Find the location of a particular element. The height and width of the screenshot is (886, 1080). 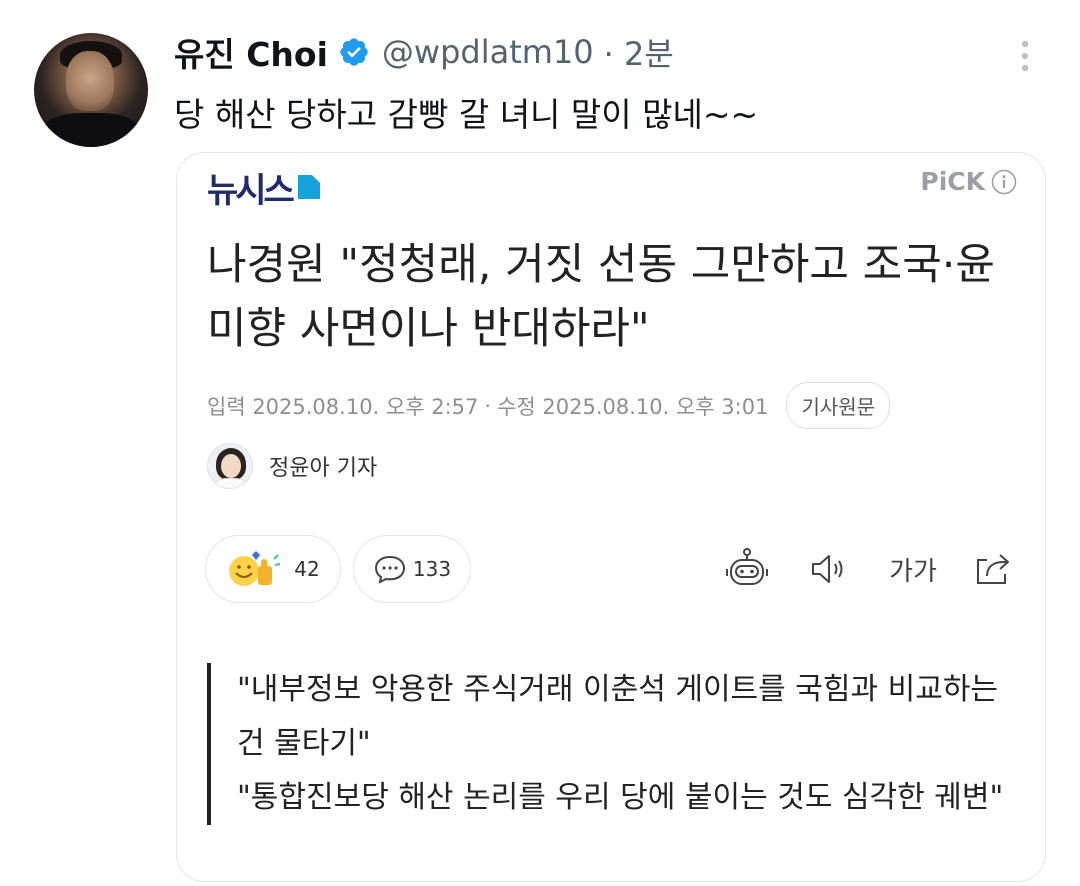

read-aloud-button is located at coordinates (829, 569).